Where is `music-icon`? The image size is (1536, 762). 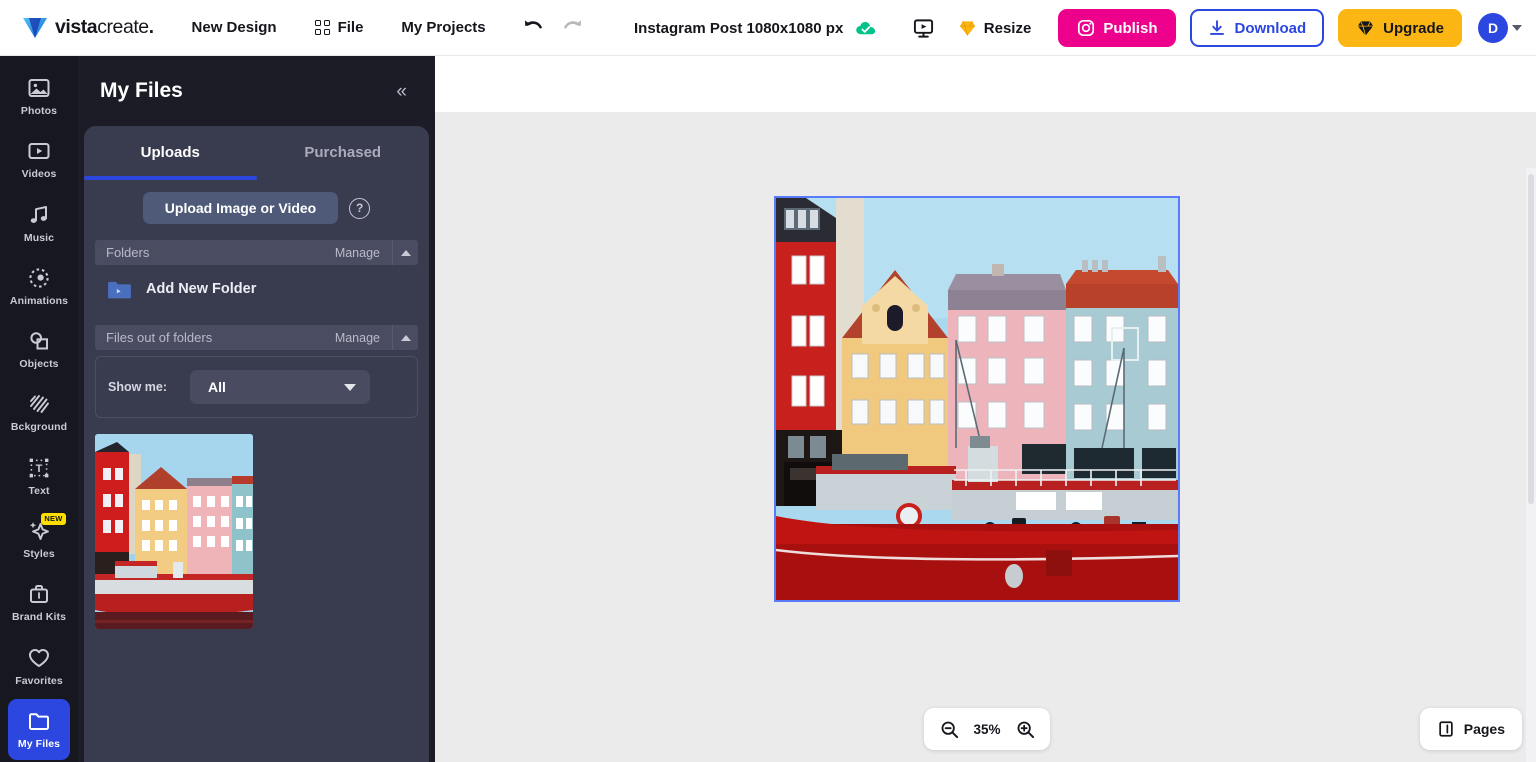 music-icon is located at coordinates (38, 214).